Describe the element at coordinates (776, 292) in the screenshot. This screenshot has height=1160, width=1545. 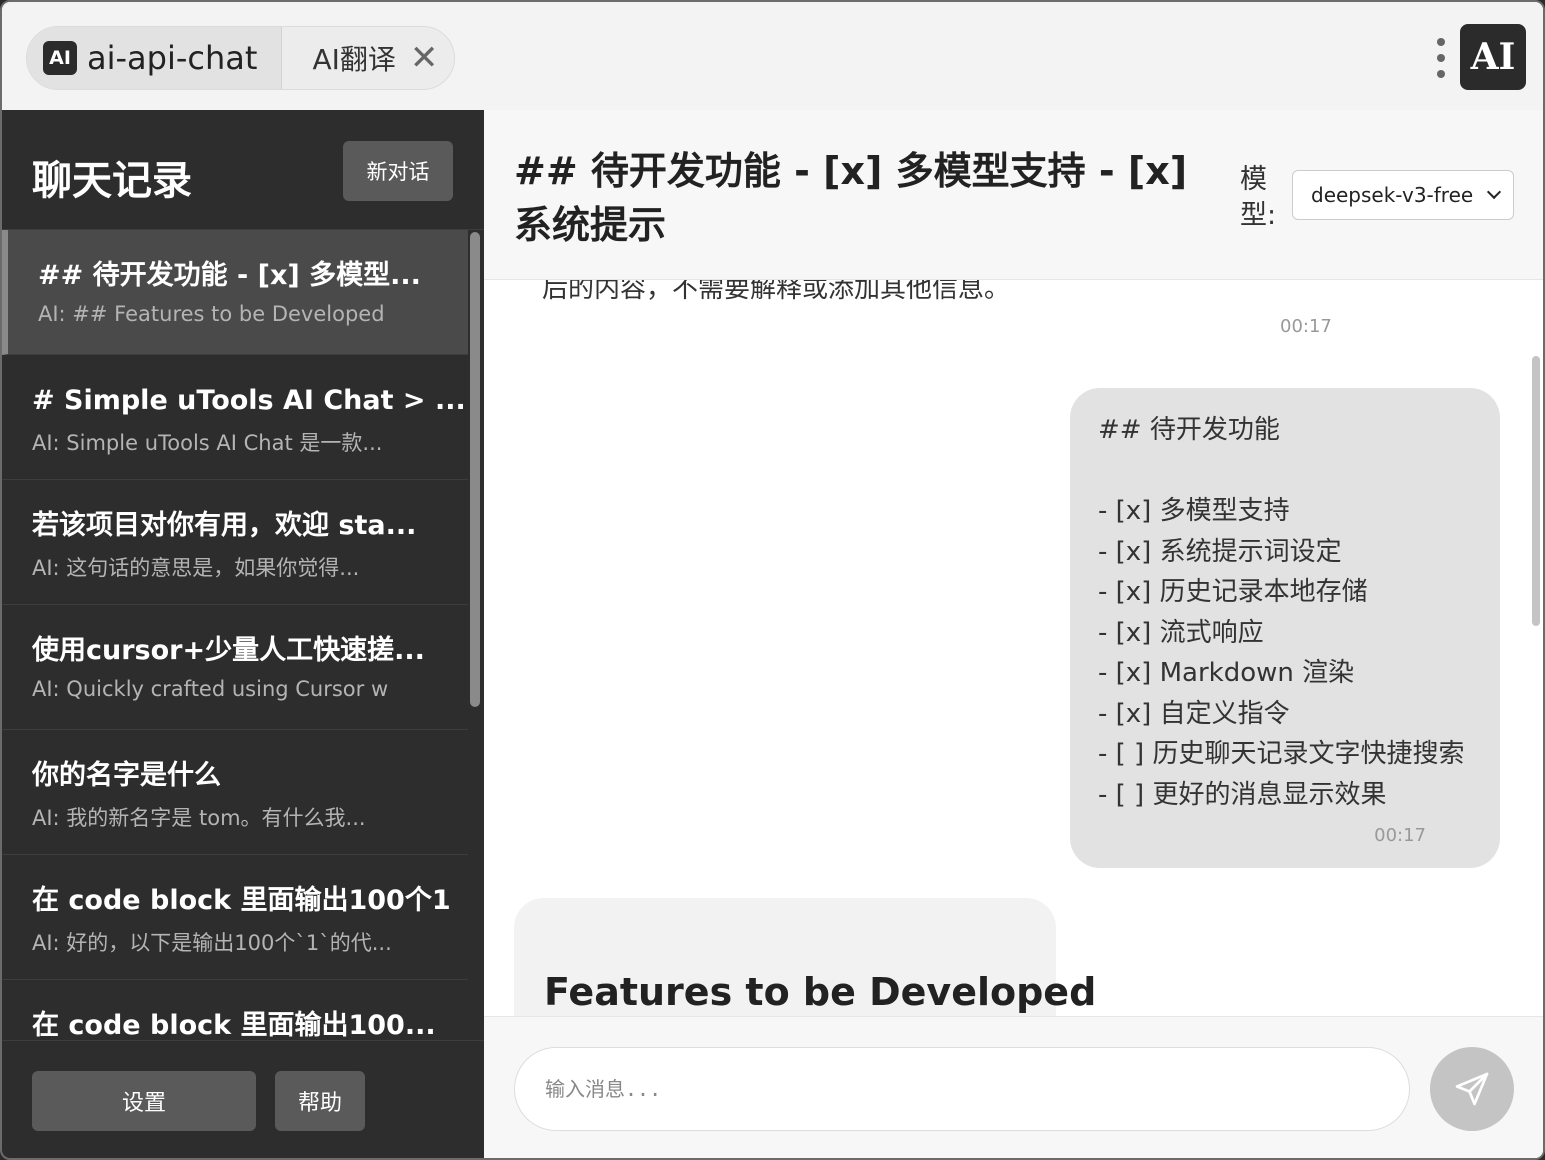
I see `message-text-partial: 后的内容，不需要解释或添加其他信息。` at that location.